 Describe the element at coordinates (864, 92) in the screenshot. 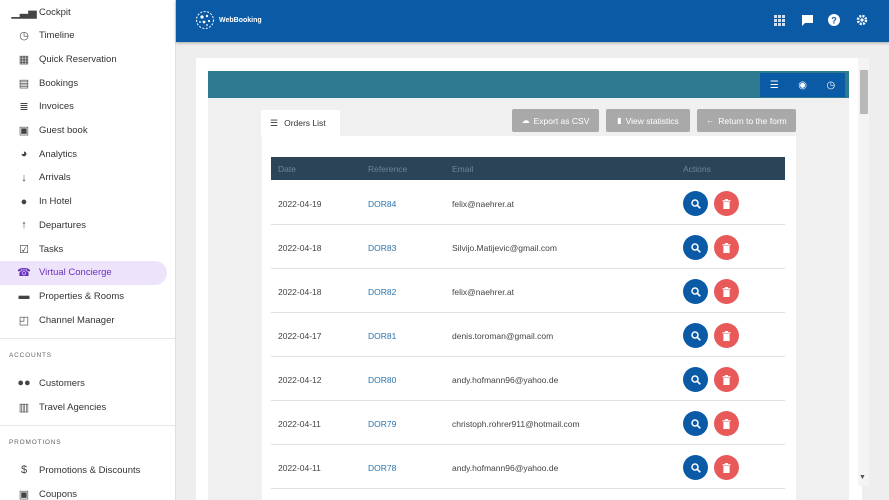

I see `scrollbar-thumb` at that location.